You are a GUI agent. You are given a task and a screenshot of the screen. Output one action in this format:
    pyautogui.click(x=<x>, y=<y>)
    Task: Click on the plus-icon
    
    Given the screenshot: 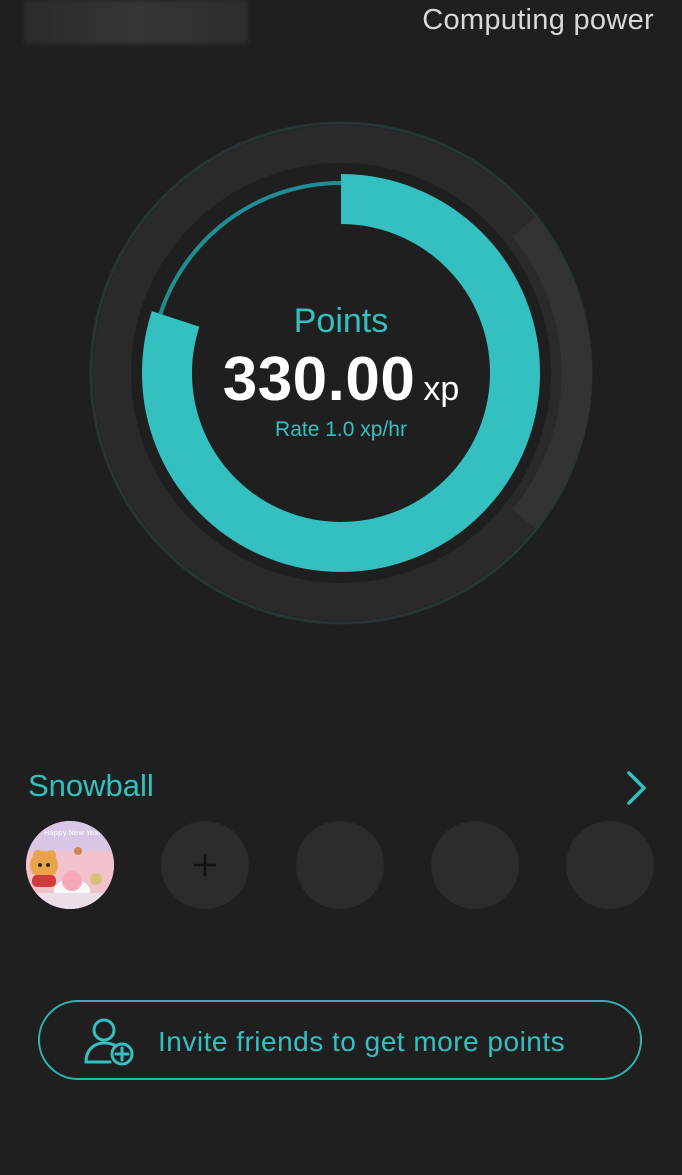 What is the action you would take?
    pyautogui.click(x=205, y=865)
    